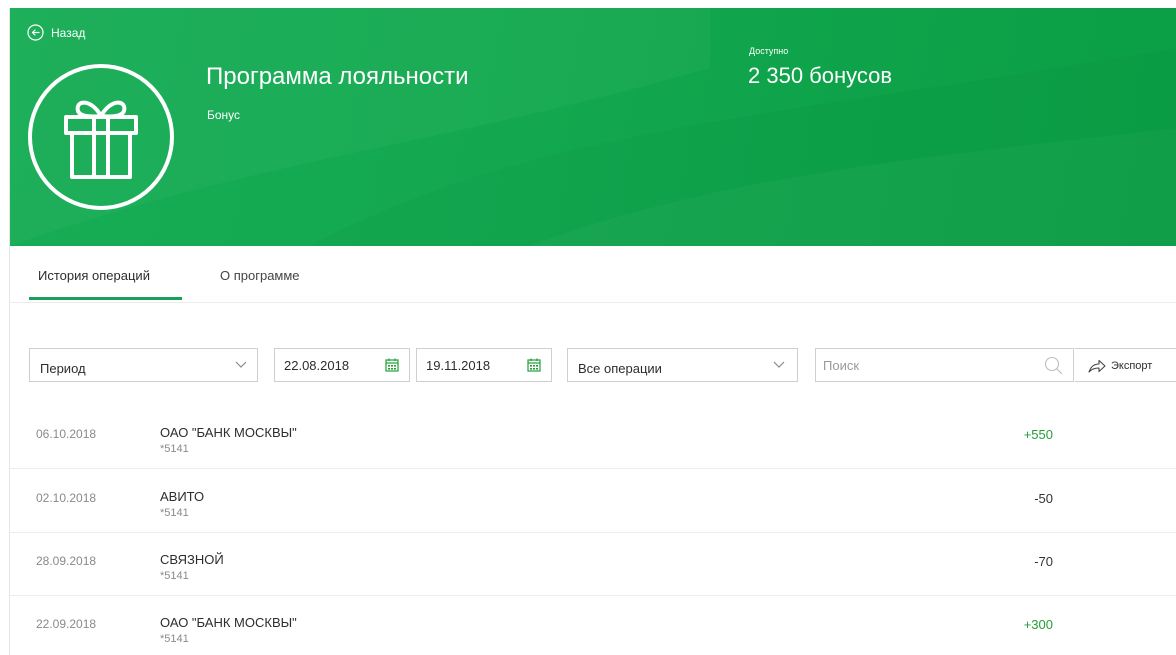 The width and height of the screenshot is (1176, 655). I want to click on transaction-date: 22.09.2018, so click(66, 624).